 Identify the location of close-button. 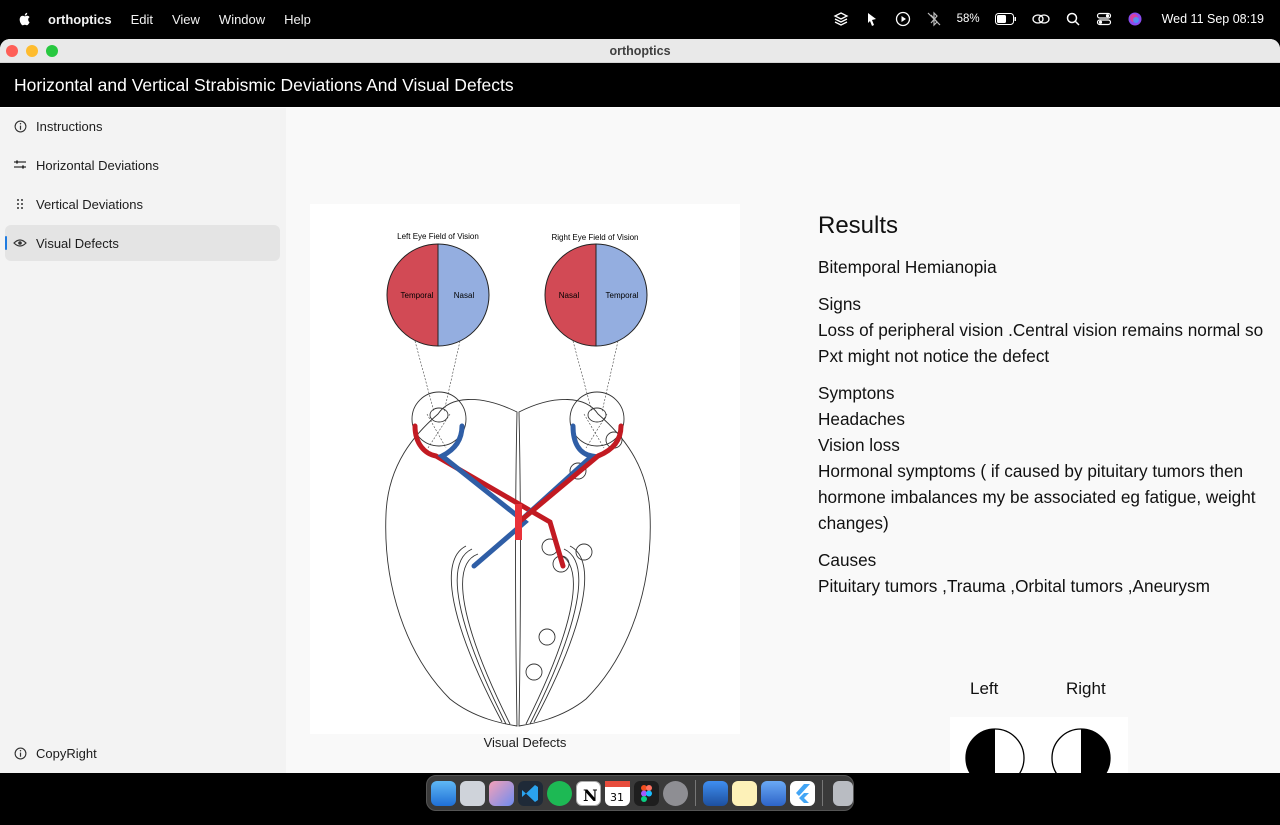
(12, 51).